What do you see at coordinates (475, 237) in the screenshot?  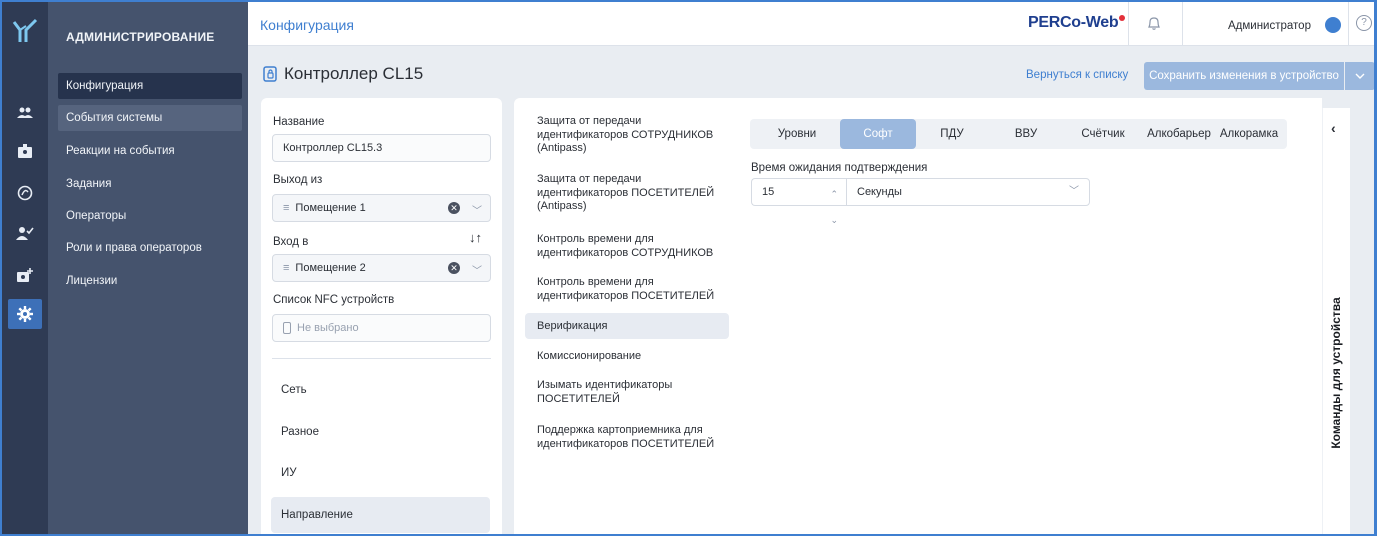 I see `swap-icon: ↓↑` at bounding box center [475, 237].